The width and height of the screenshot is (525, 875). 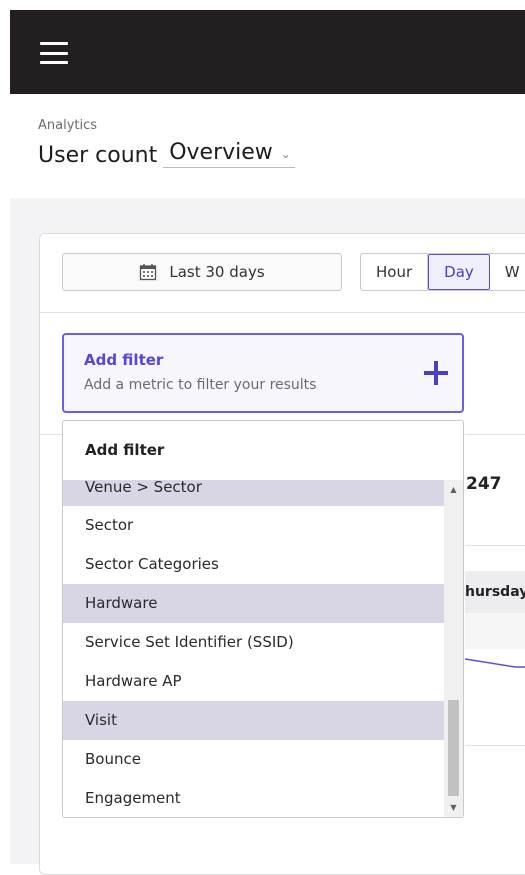 I want to click on page-header: Analytics User count Overview ⌄, so click(x=267, y=146).